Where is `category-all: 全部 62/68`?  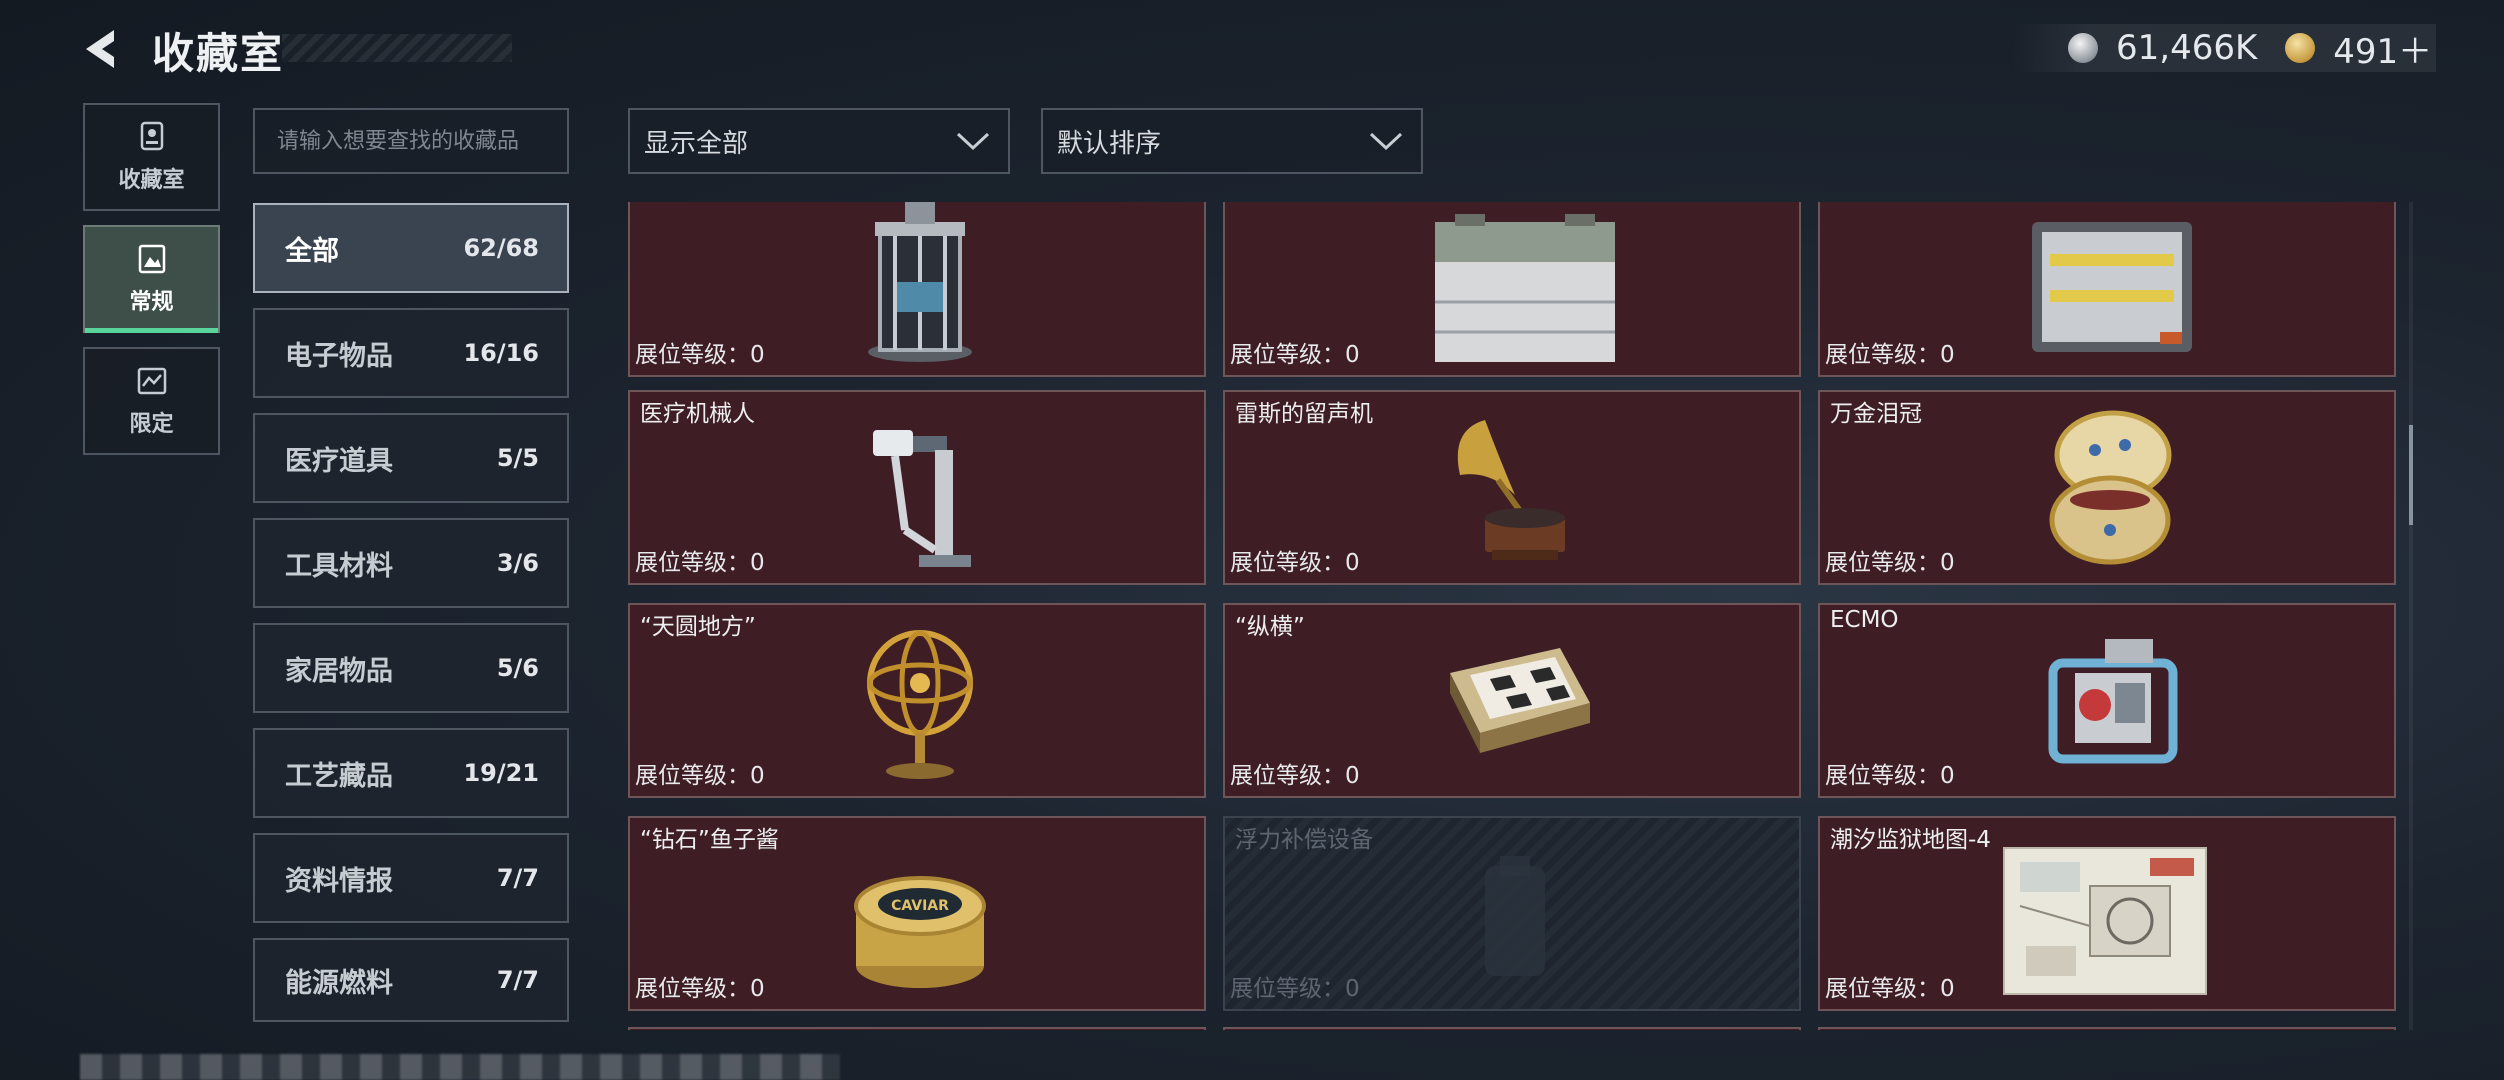
category-all: 全部 62/68 is located at coordinates (411, 248).